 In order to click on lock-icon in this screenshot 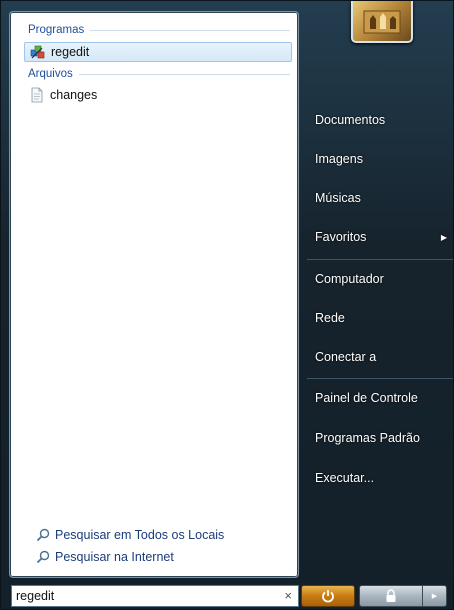, I will do `click(391, 595)`.